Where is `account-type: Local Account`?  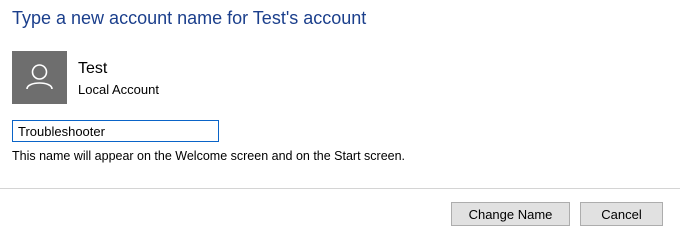
account-type: Local Account is located at coordinates (118, 89).